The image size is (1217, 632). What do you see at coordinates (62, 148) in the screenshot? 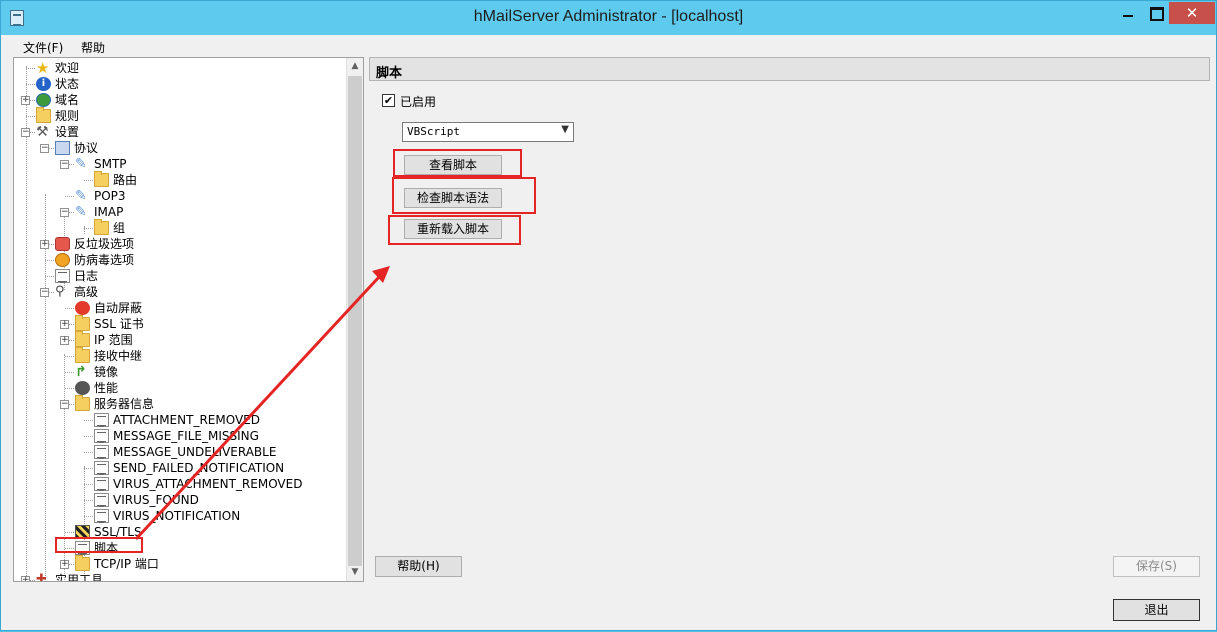
I see `protocol-icon` at bounding box center [62, 148].